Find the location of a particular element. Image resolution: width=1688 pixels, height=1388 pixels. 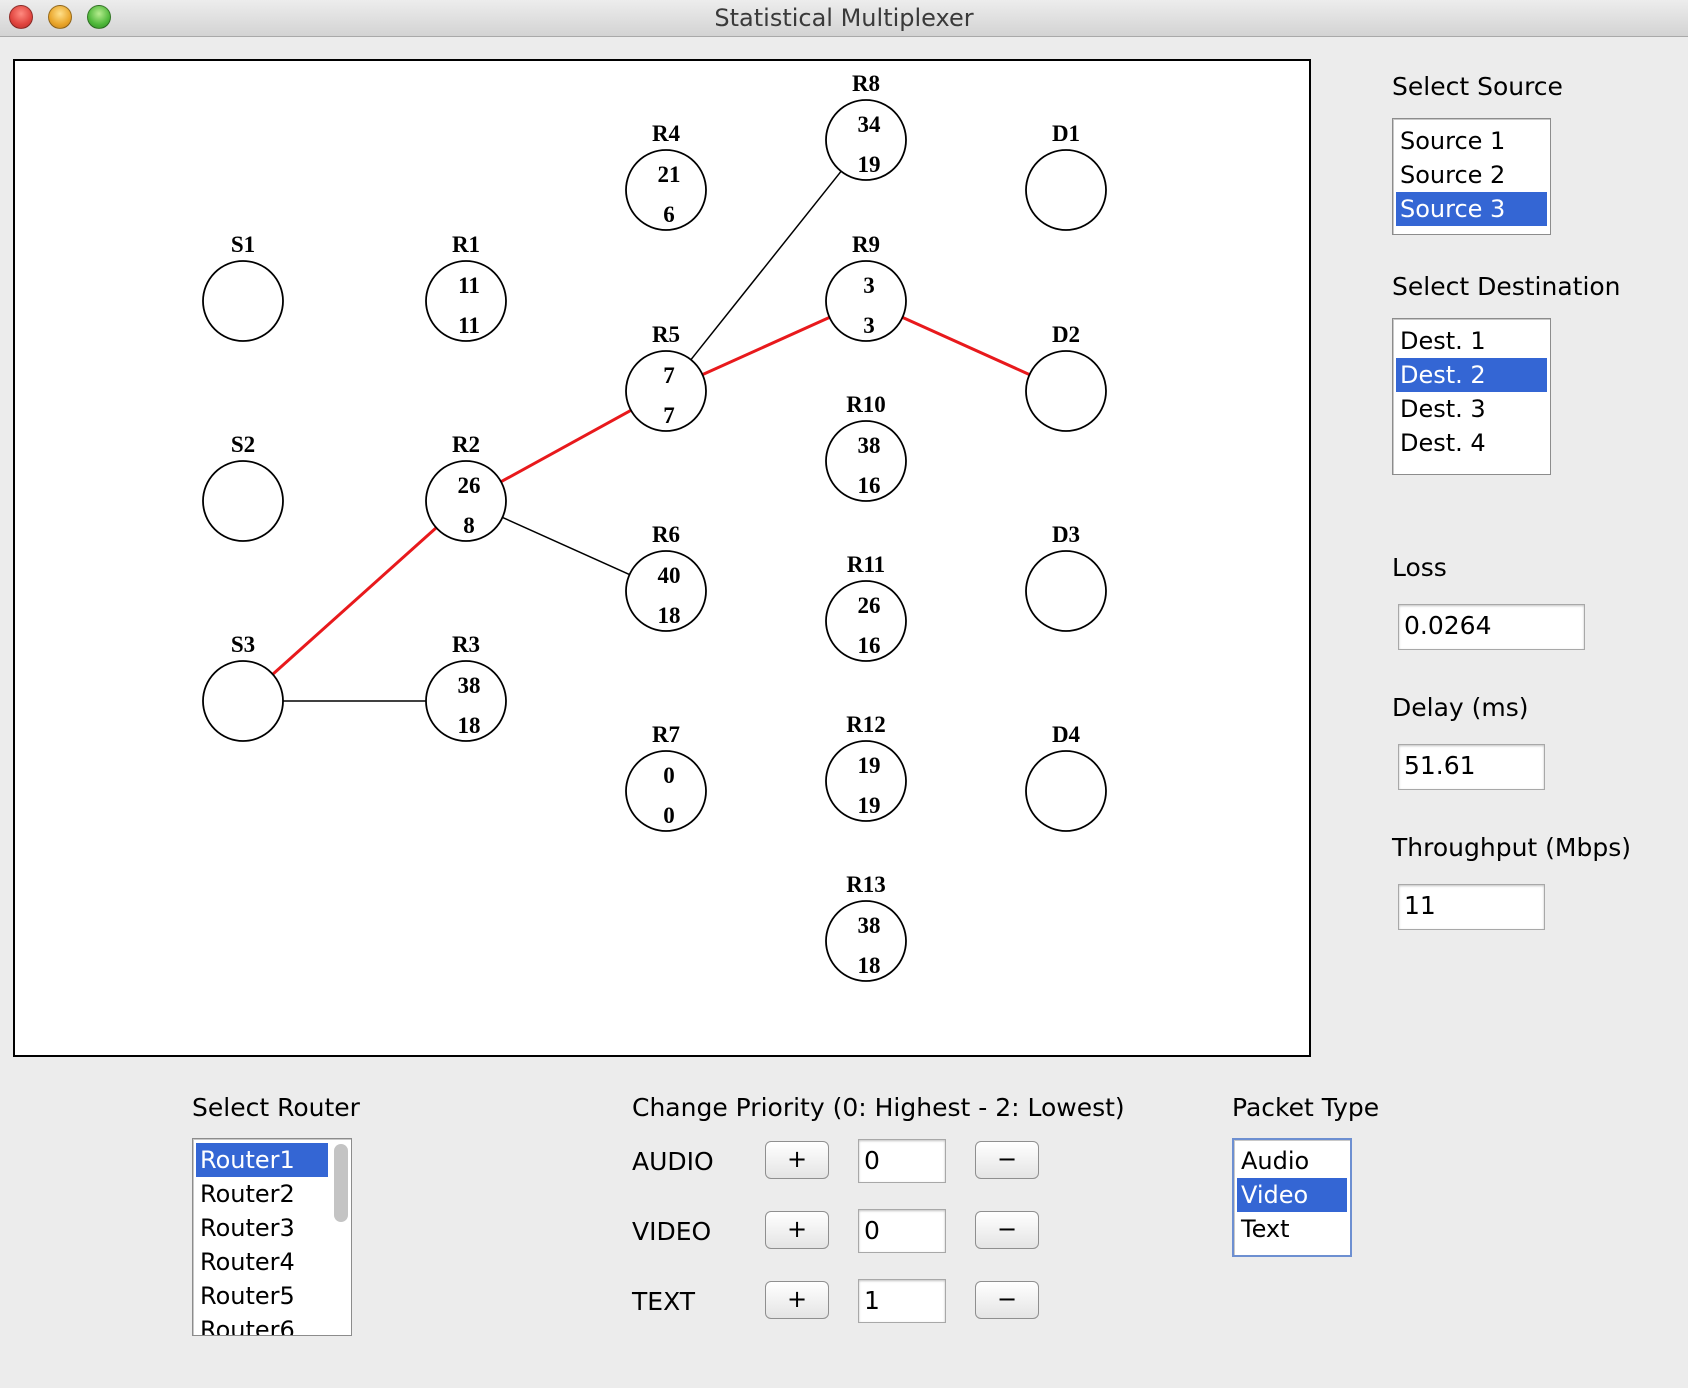

source-list-item-2: Source 2 is located at coordinates (1471, 175).